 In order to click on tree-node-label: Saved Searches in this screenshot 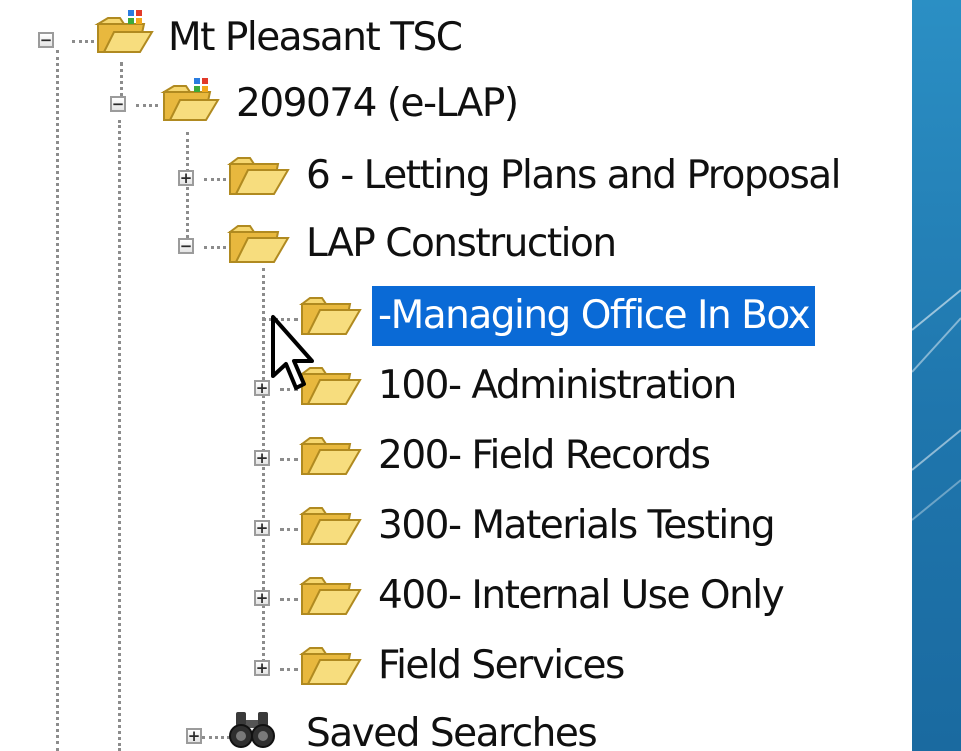, I will do `click(452, 731)`.